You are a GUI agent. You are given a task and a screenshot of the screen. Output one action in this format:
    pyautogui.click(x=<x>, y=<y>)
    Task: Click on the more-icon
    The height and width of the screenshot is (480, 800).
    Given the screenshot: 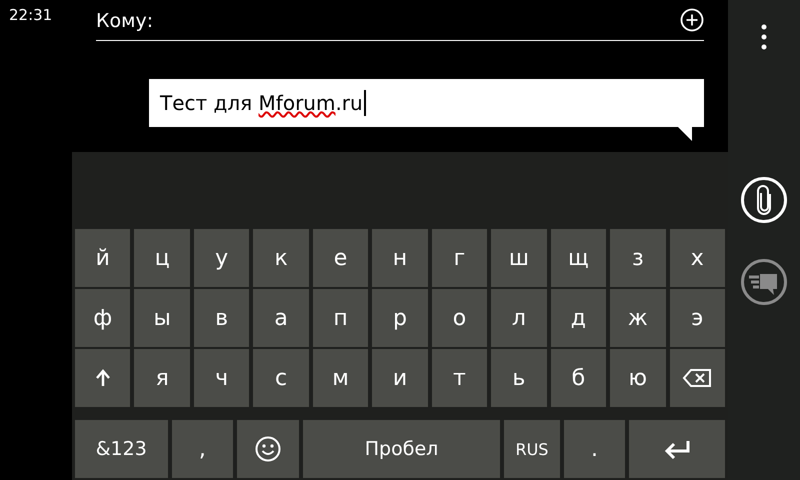 What is the action you would take?
    pyautogui.click(x=764, y=37)
    